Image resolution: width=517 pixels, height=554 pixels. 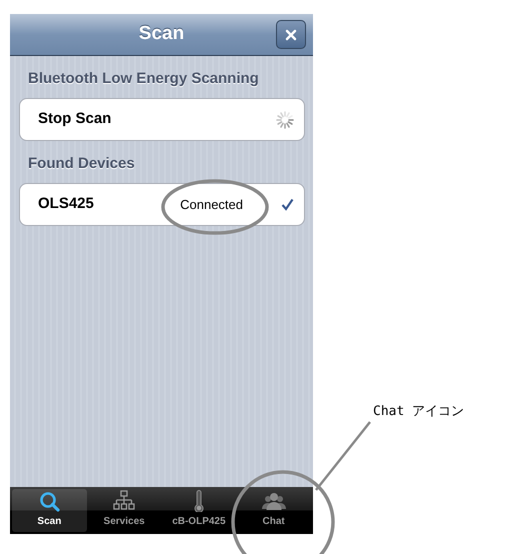 I want to click on tab-bar-item: Scan, so click(x=49, y=510).